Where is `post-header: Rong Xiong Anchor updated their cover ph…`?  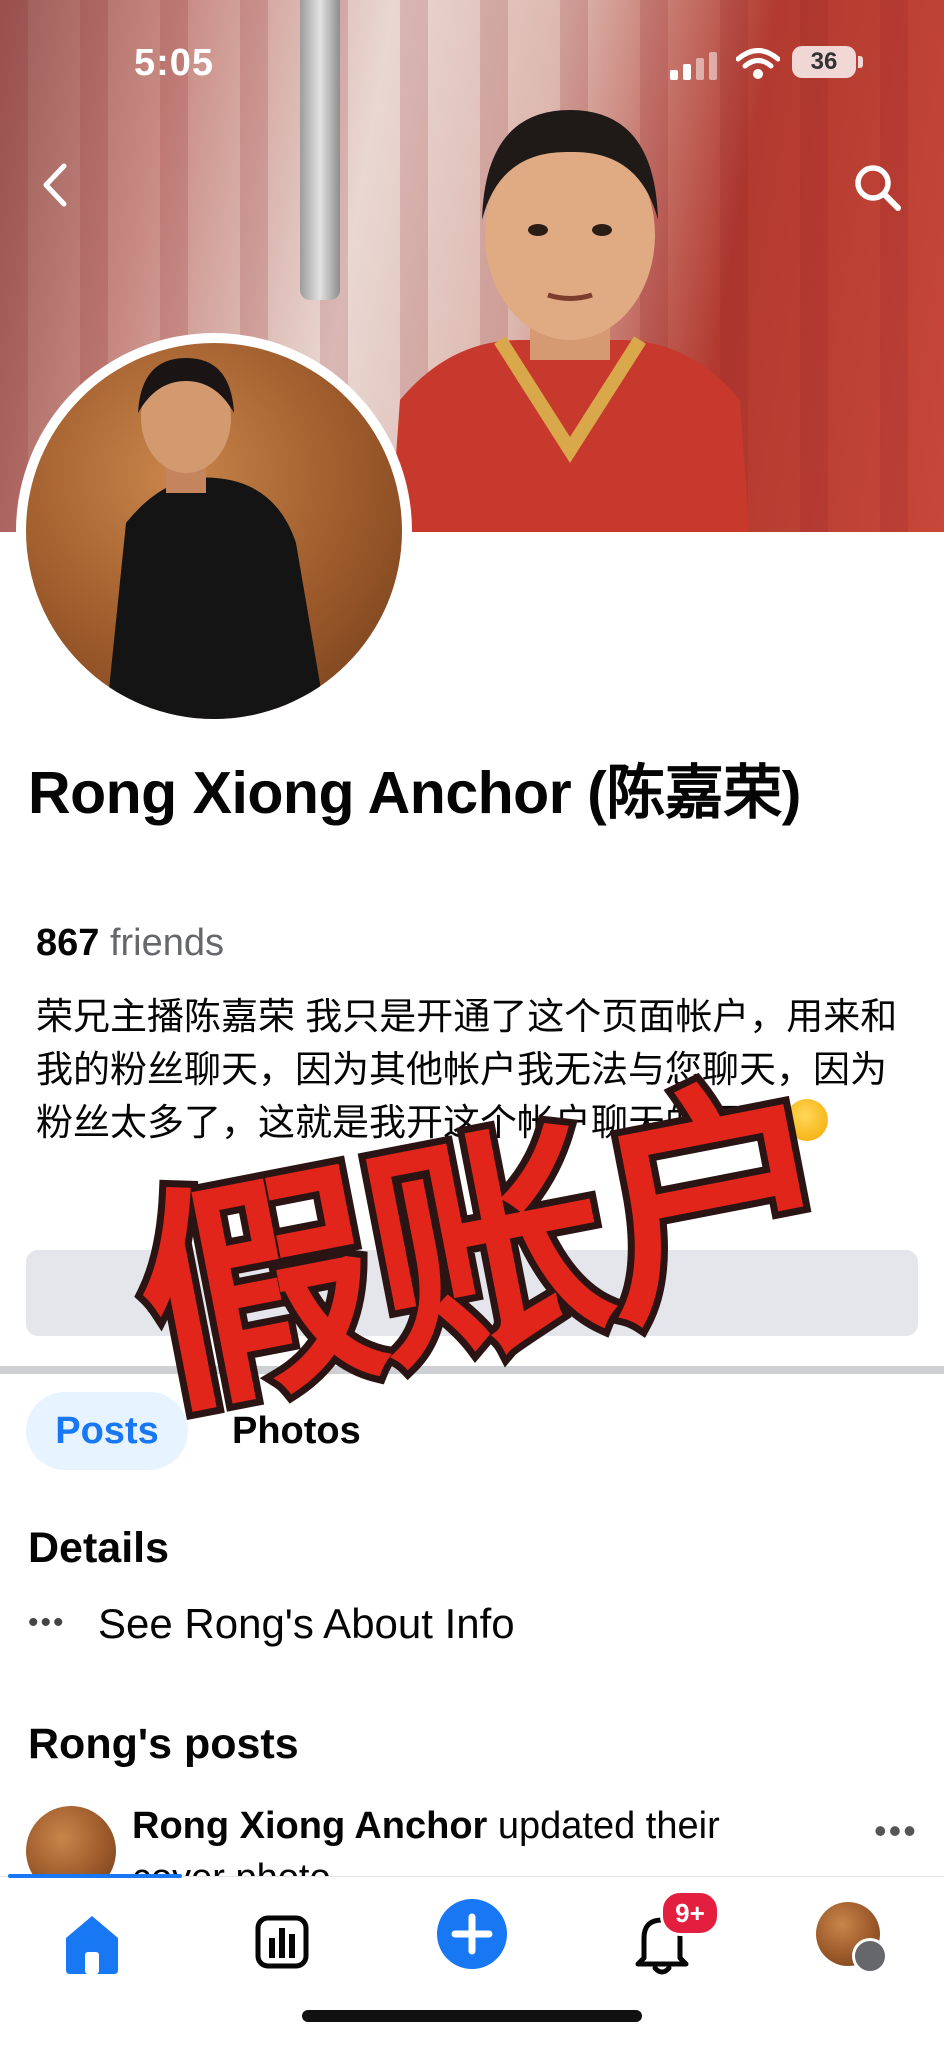
post-header: Rong Xiong Anchor updated their cover ph… is located at coordinates (462, 1839).